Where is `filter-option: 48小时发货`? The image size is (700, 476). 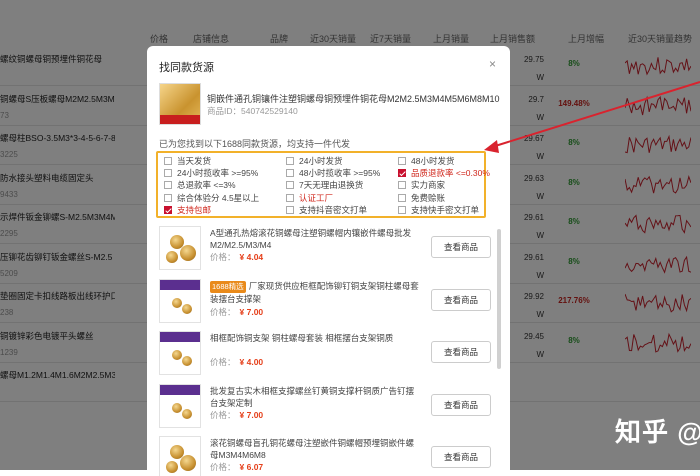 filter-option: 48小时发货 is located at coordinates (426, 161).